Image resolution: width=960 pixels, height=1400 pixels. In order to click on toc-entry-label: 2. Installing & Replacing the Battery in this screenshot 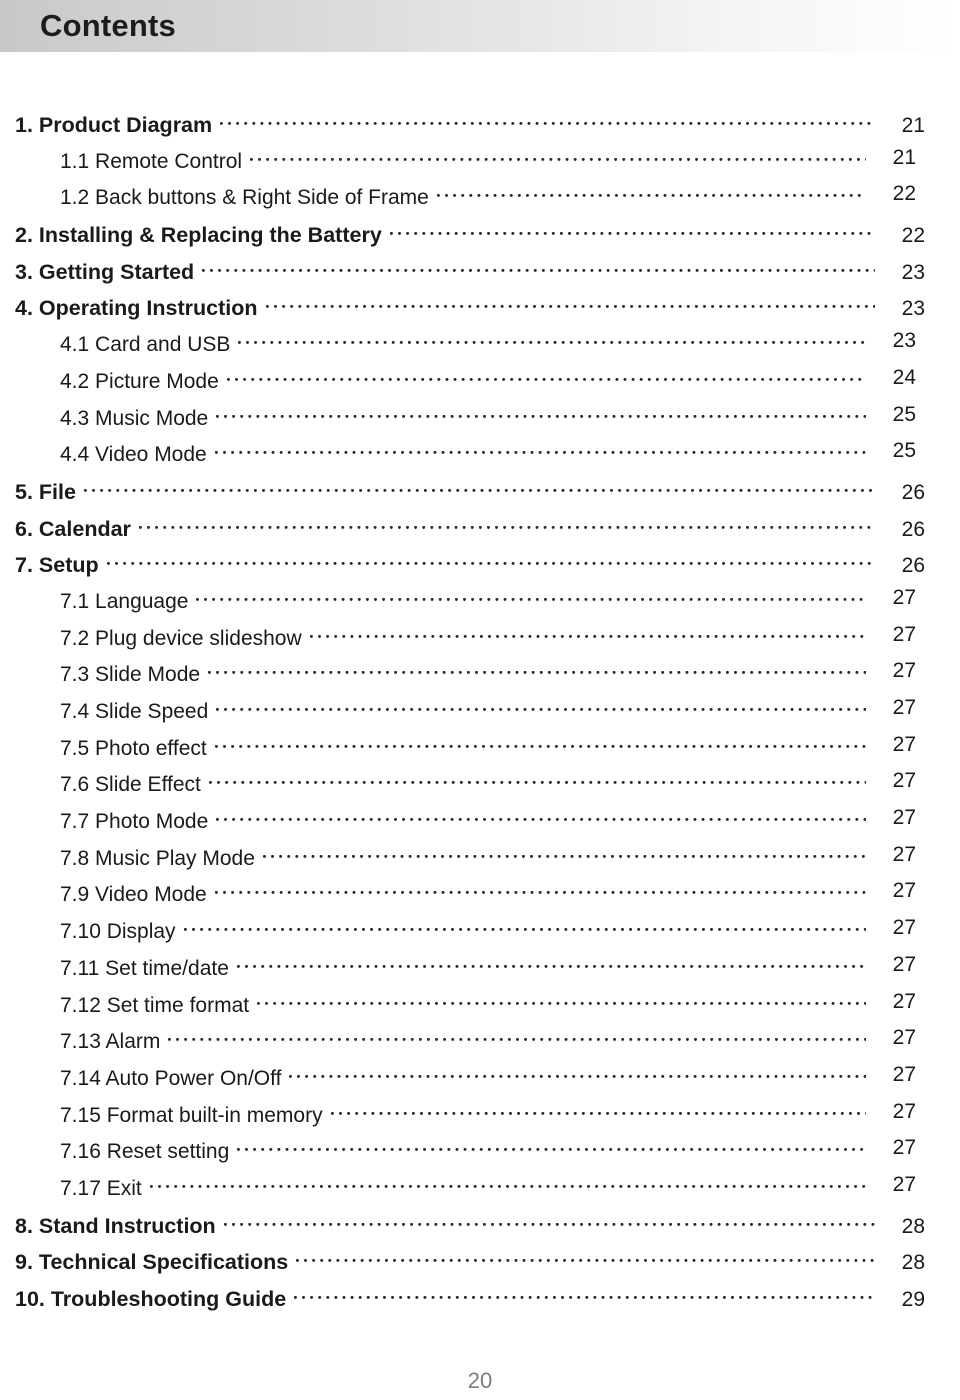, I will do `click(198, 235)`.